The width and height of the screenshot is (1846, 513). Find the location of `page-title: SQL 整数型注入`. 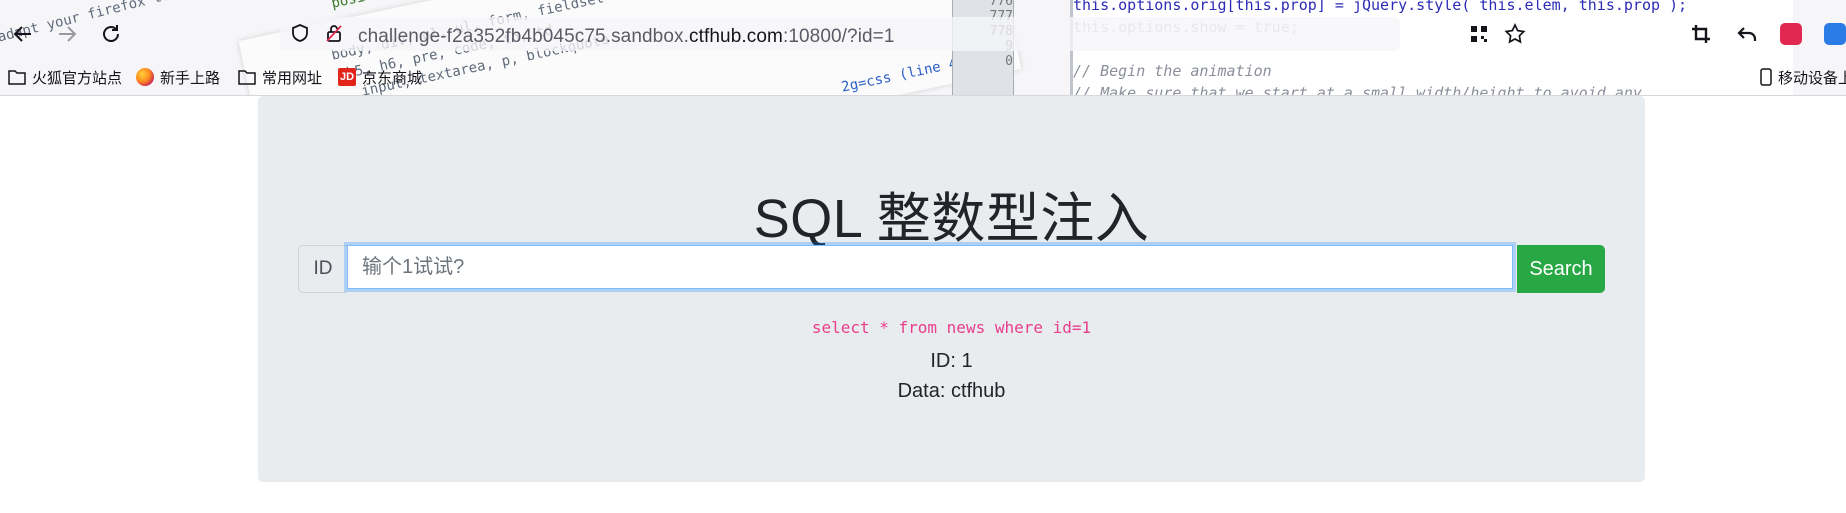

page-title: SQL 整数型注入 is located at coordinates (951, 219).